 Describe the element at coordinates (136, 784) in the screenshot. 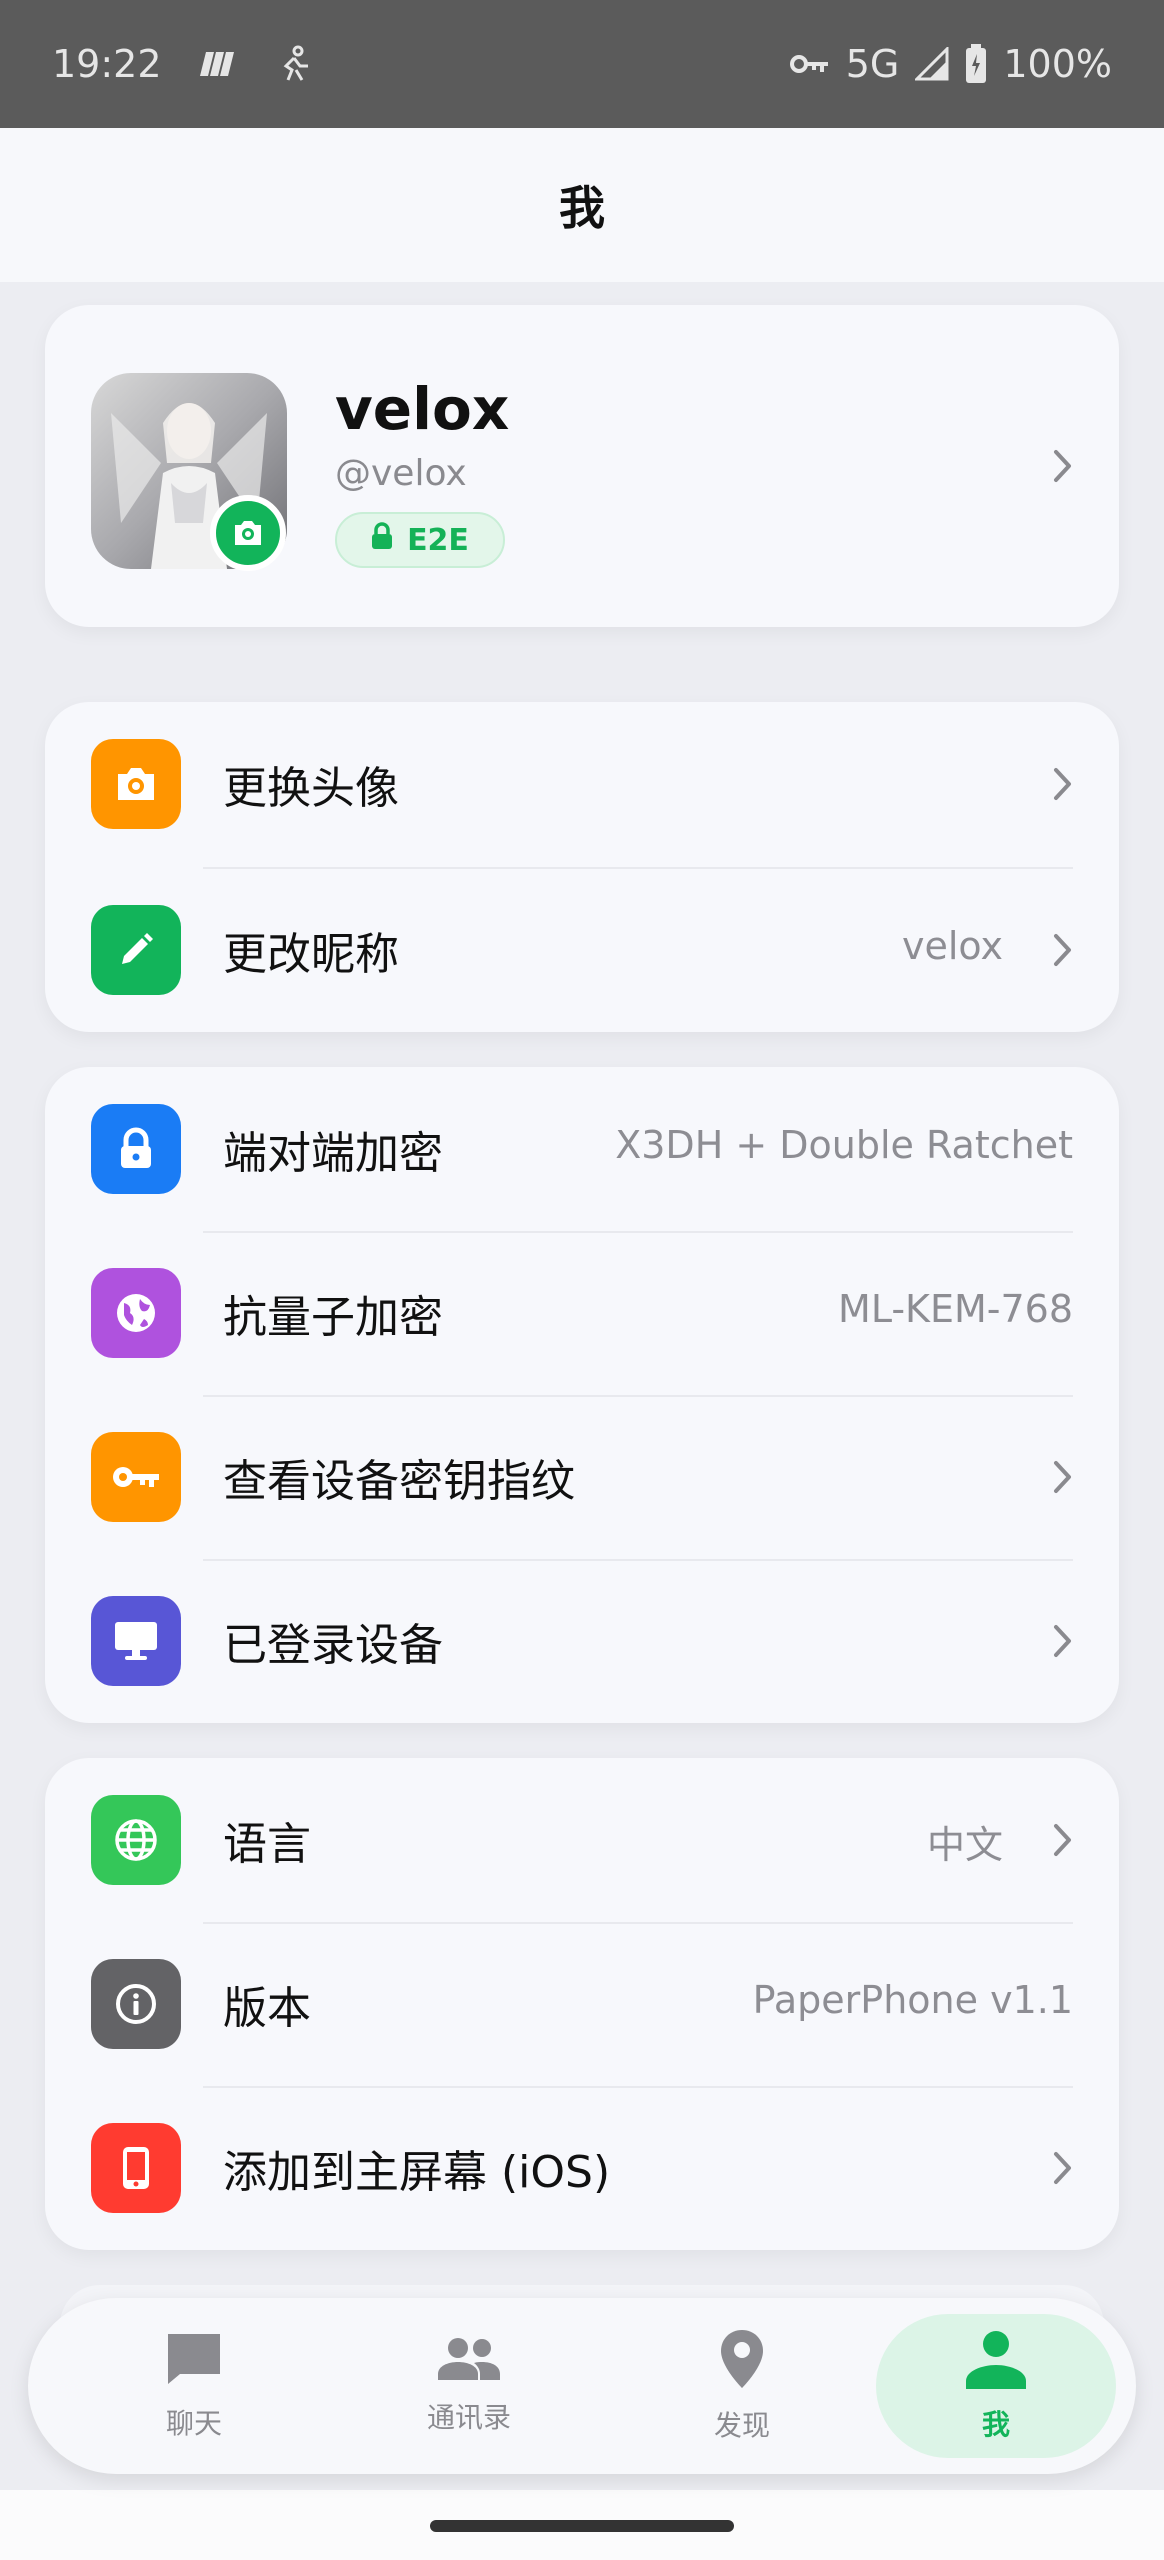

I see `camera-icon` at that location.